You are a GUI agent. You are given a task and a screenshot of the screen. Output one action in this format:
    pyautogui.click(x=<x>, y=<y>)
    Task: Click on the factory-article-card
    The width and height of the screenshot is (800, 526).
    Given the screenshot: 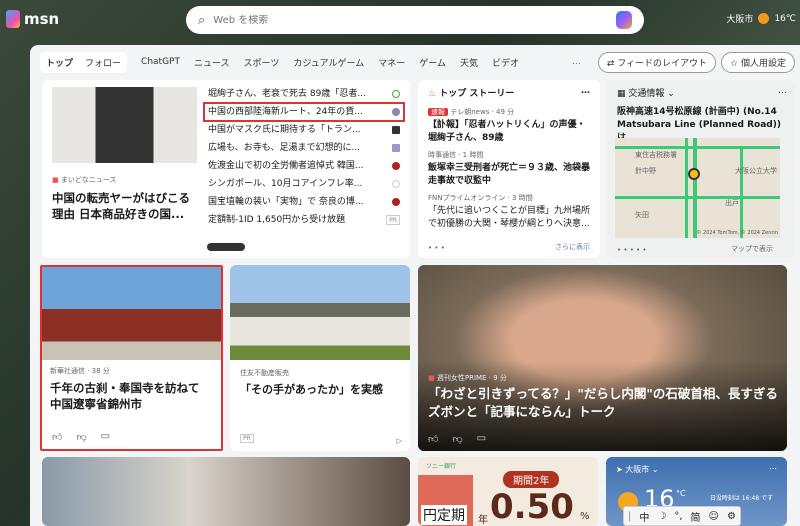 What is the action you would take?
    pyautogui.click(x=226, y=491)
    